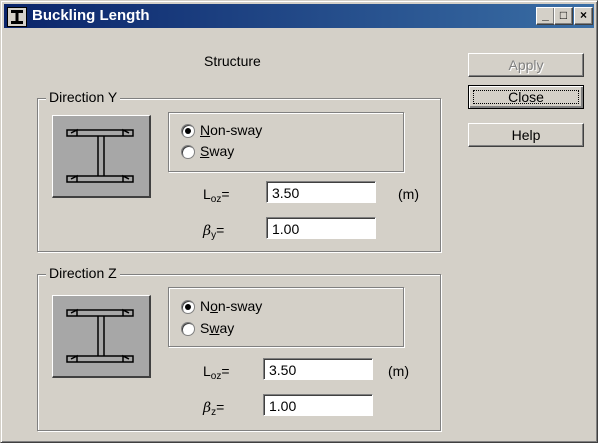 This screenshot has width=598, height=443. Describe the element at coordinates (398, 371) in the screenshot. I see `direction-z-length-unit: (m)` at that location.